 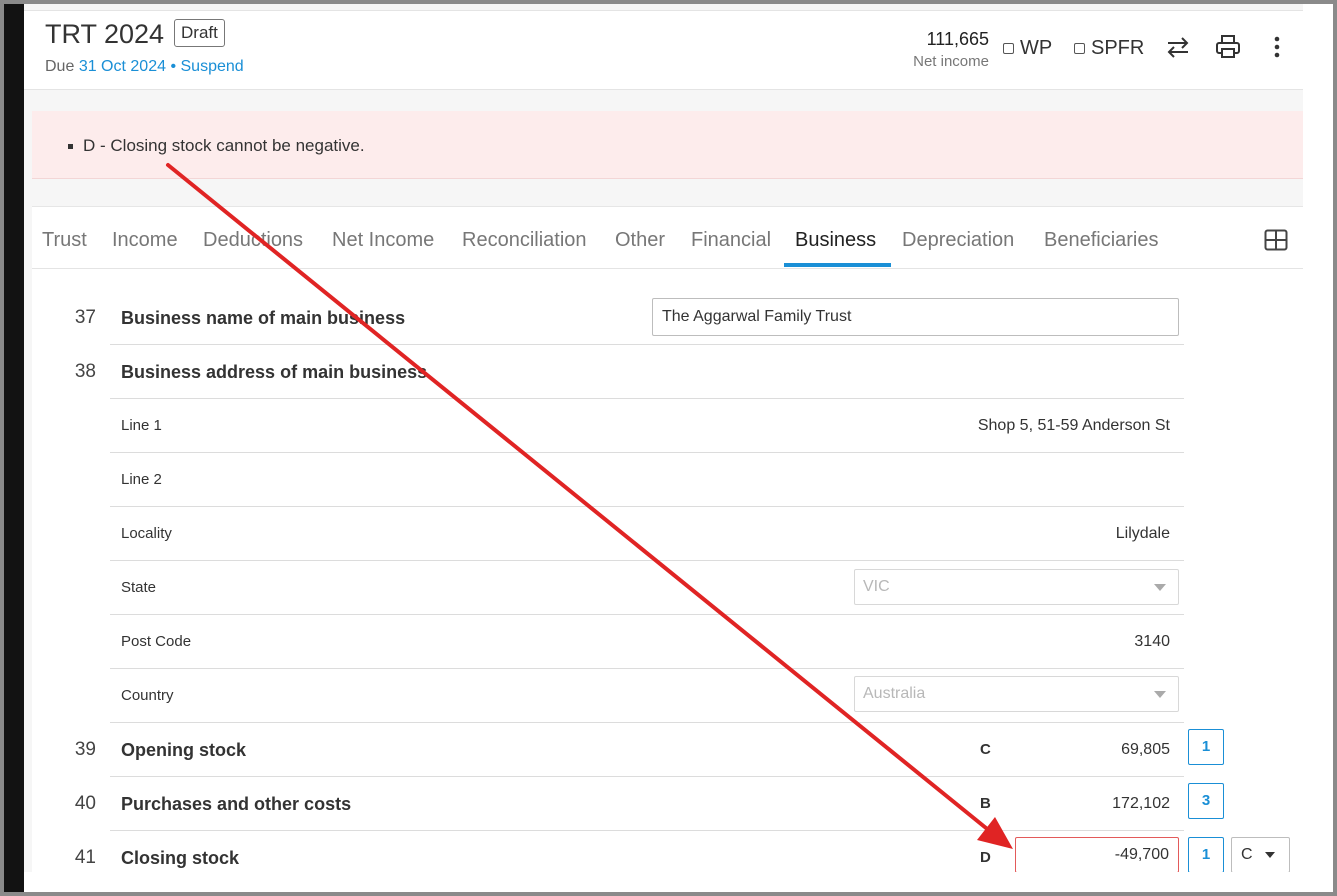 I want to click on suspend-link: Suspend, so click(x=212, y=66).